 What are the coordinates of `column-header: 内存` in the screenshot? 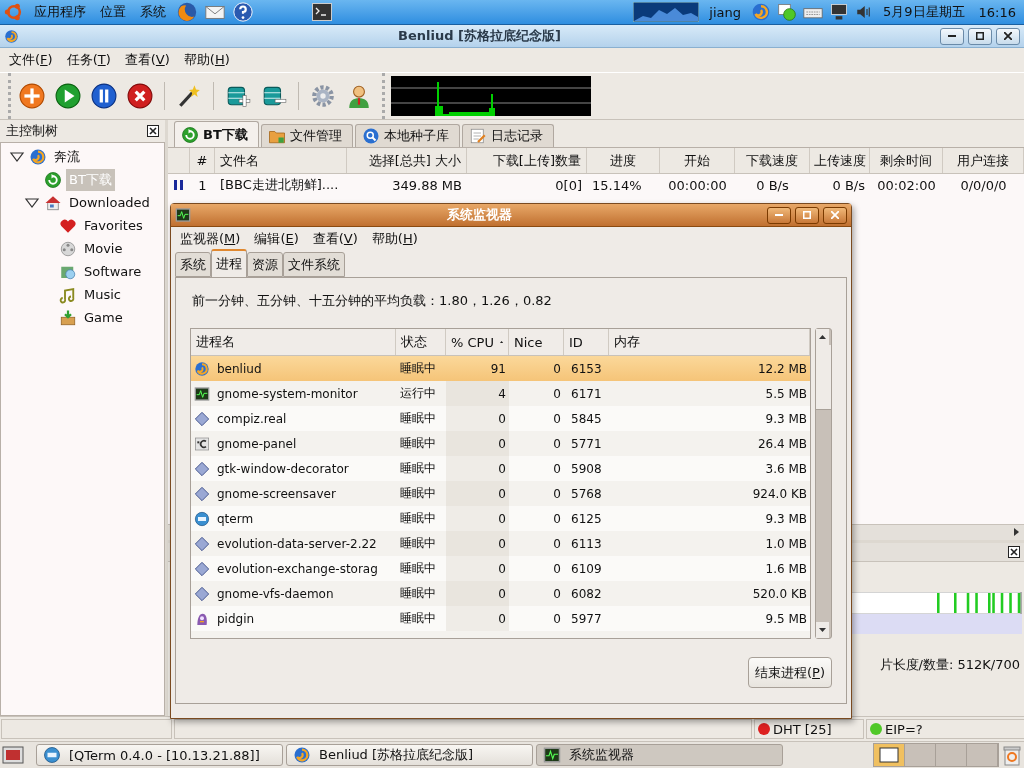 It's located at (709, 342).